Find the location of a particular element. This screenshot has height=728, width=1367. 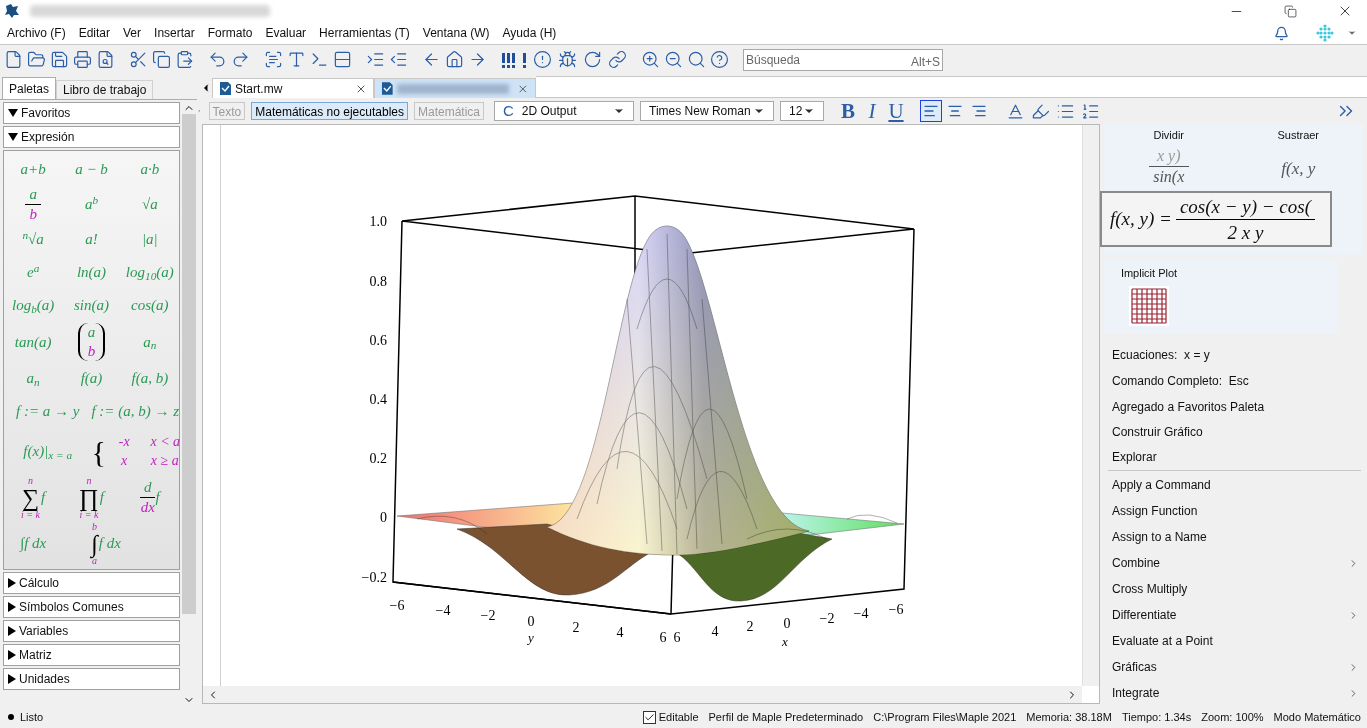

panel-tab: Libro de trabajo is located at coordinates (105, 89).